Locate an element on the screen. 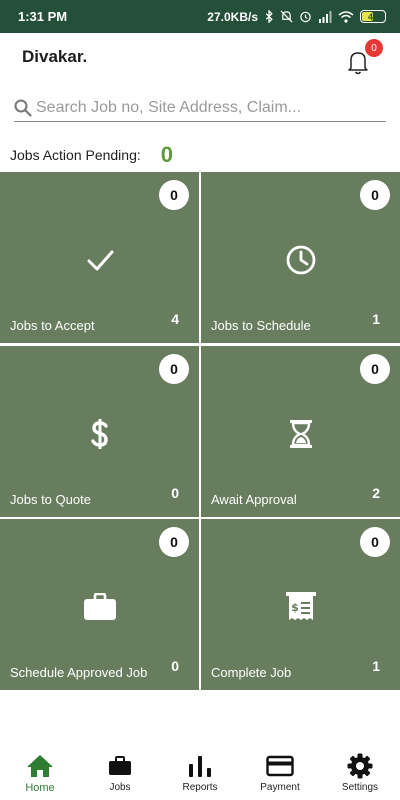 The height and width of the screenshot is (800, 400). credit-card-icon is located at coordinates (280, 766).